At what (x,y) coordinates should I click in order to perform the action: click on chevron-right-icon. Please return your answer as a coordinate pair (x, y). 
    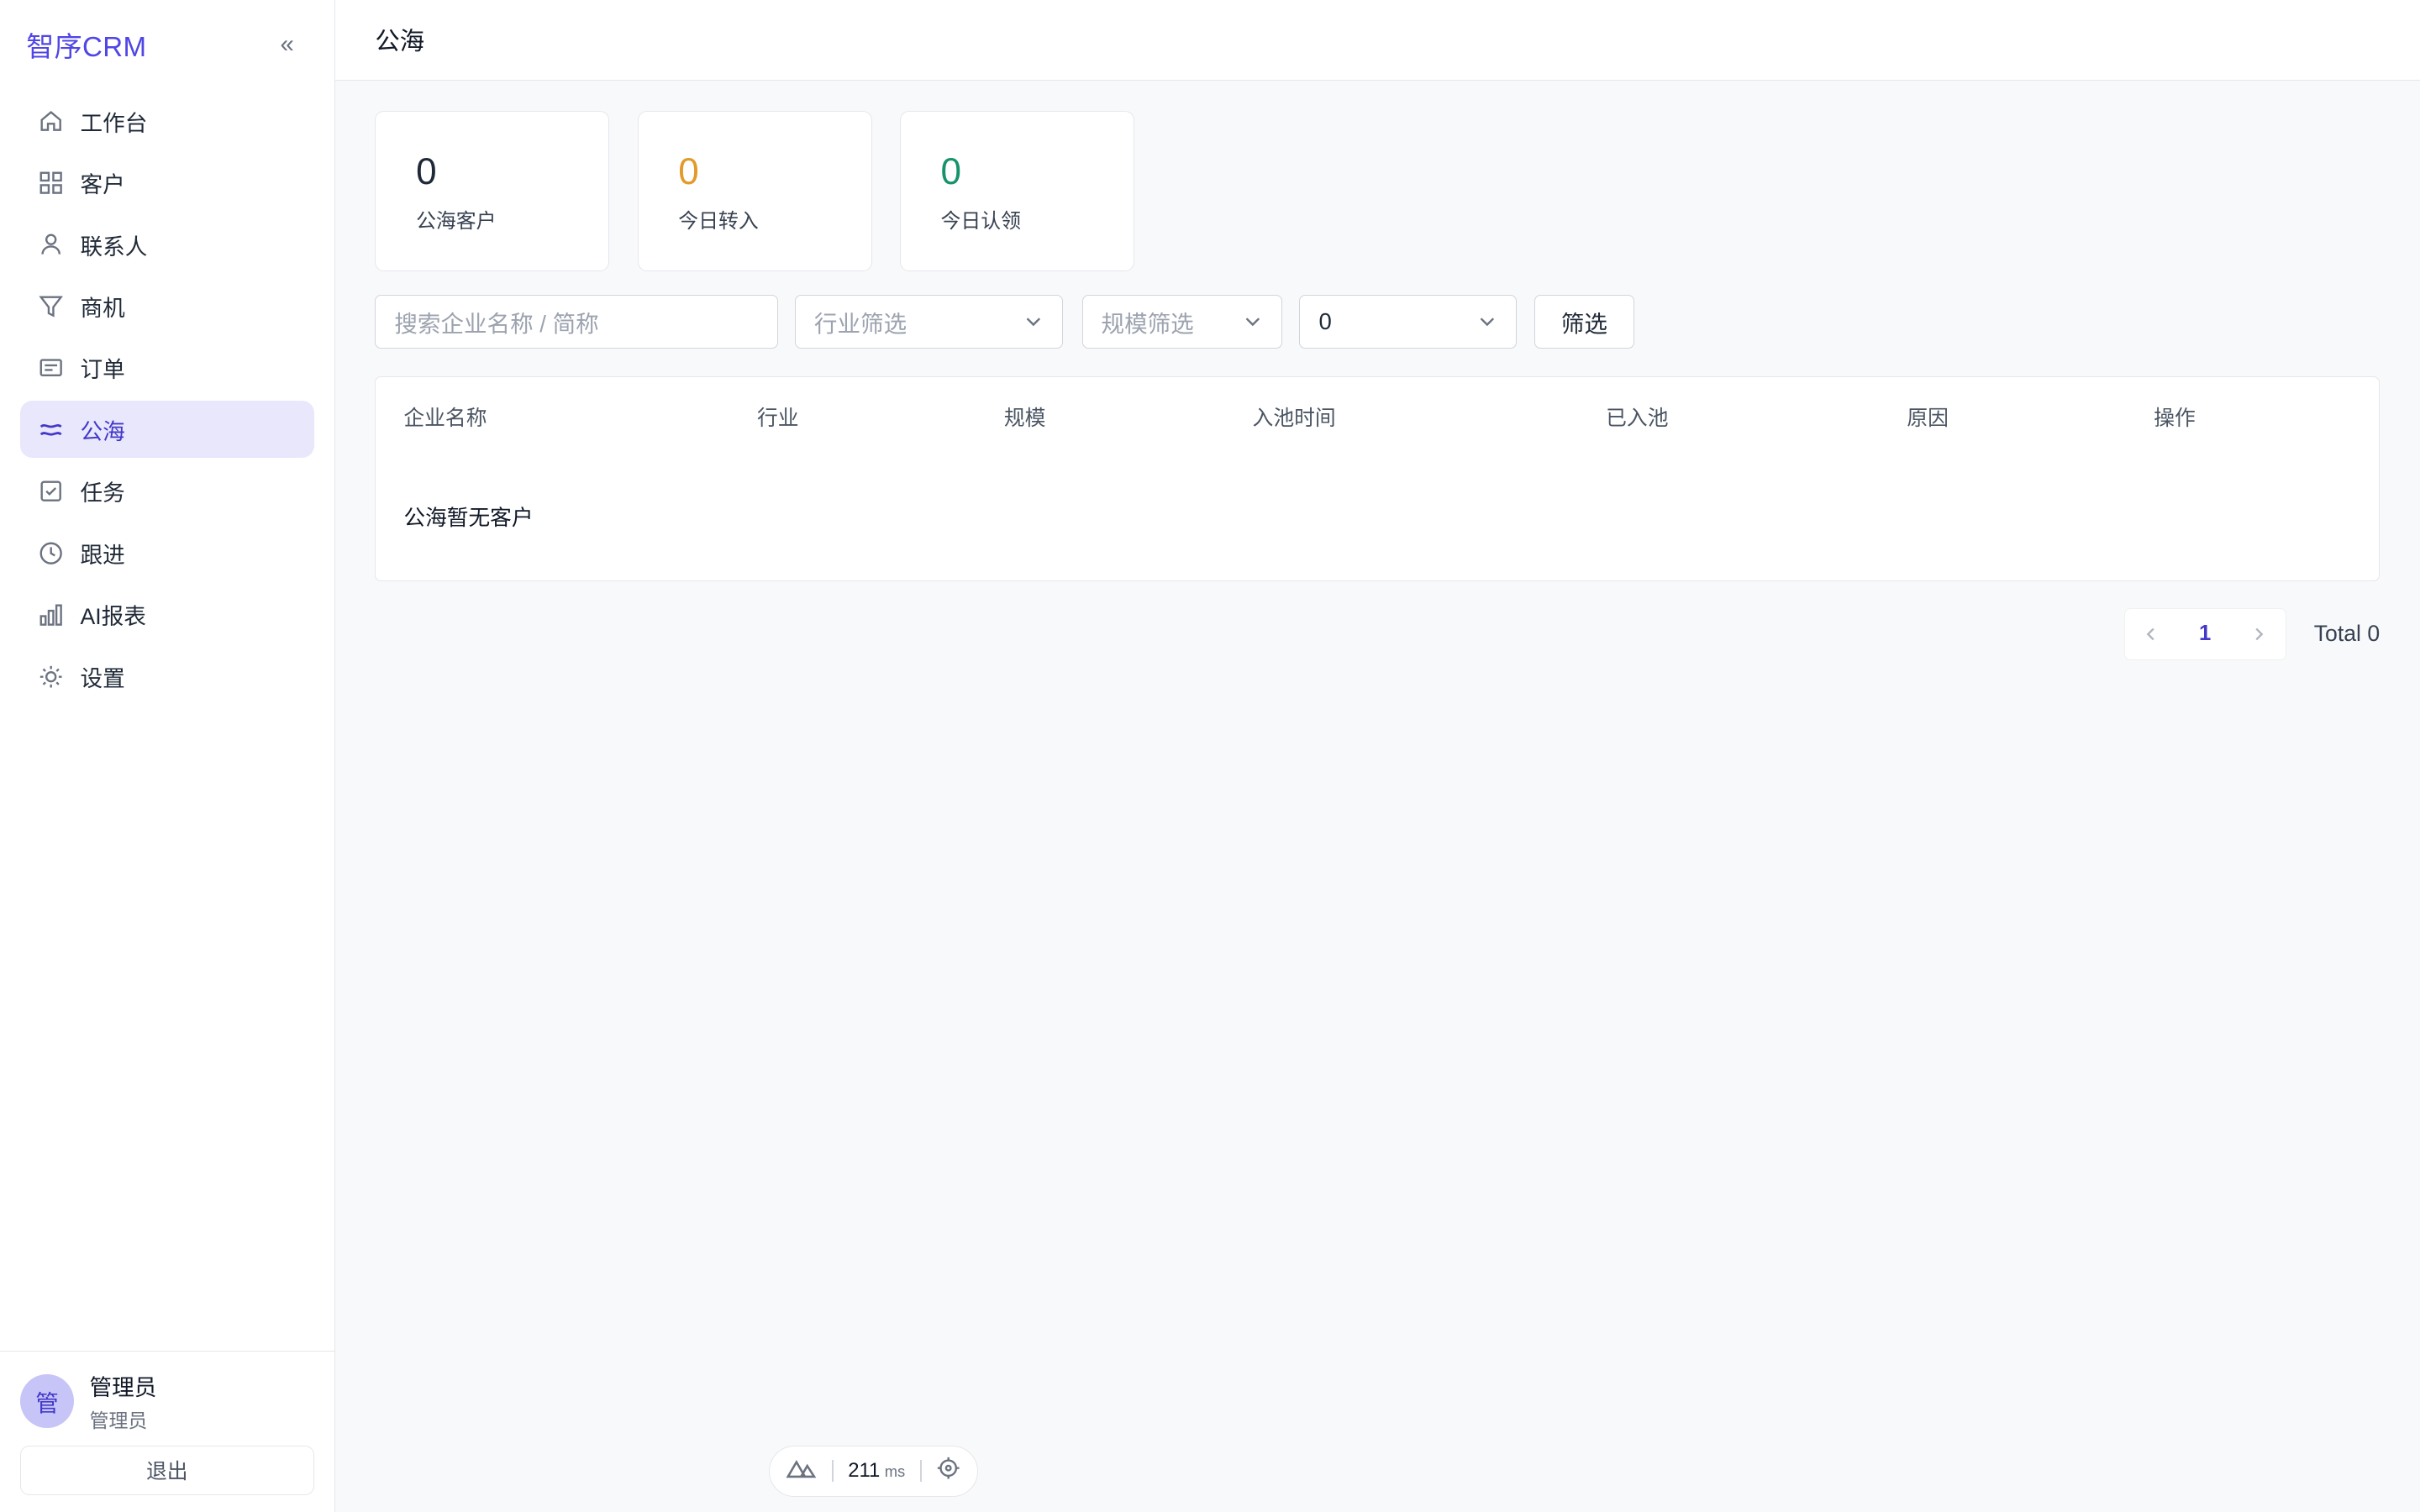
    Looking at the image, I should click on (2260, 634).